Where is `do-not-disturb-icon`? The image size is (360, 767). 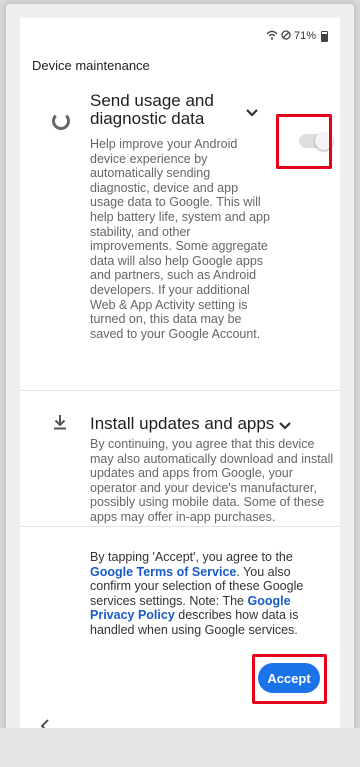
do-not-disturb-icon is located at coordinates (286, 36).